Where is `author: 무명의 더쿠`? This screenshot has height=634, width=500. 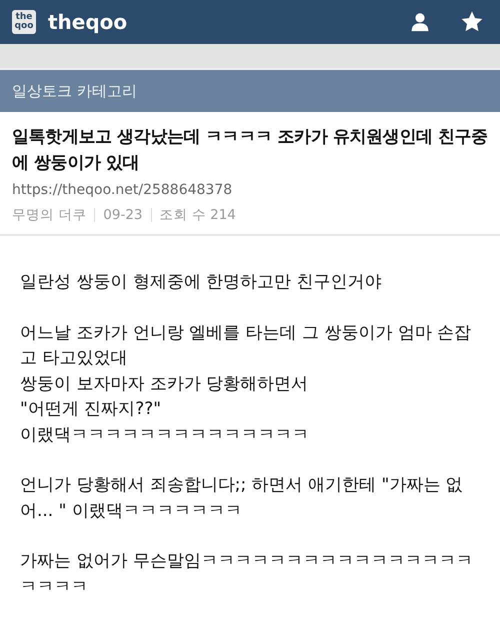
author: 무명의 더쿠 is located at coordinates (49, 215).